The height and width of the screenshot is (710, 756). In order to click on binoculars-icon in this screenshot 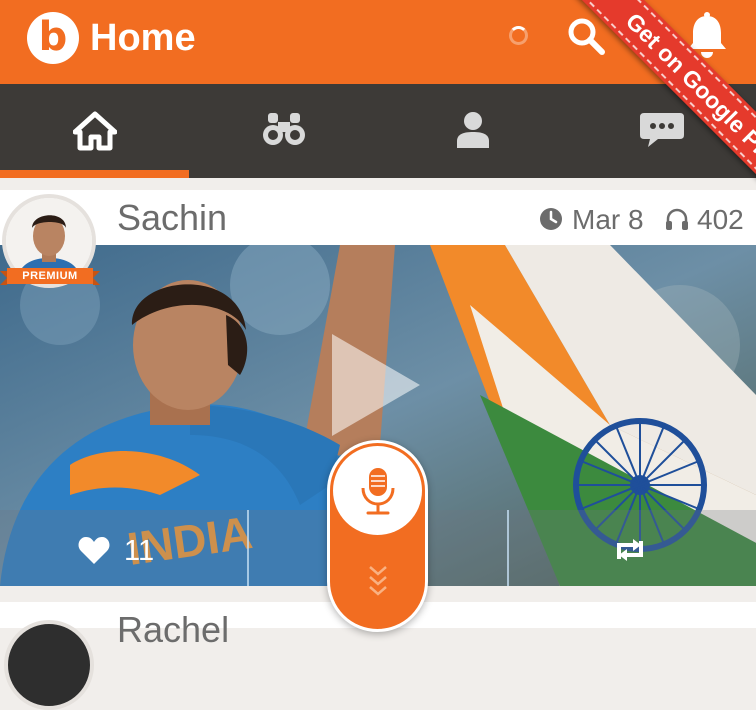, I will do `click(283, 129)`.